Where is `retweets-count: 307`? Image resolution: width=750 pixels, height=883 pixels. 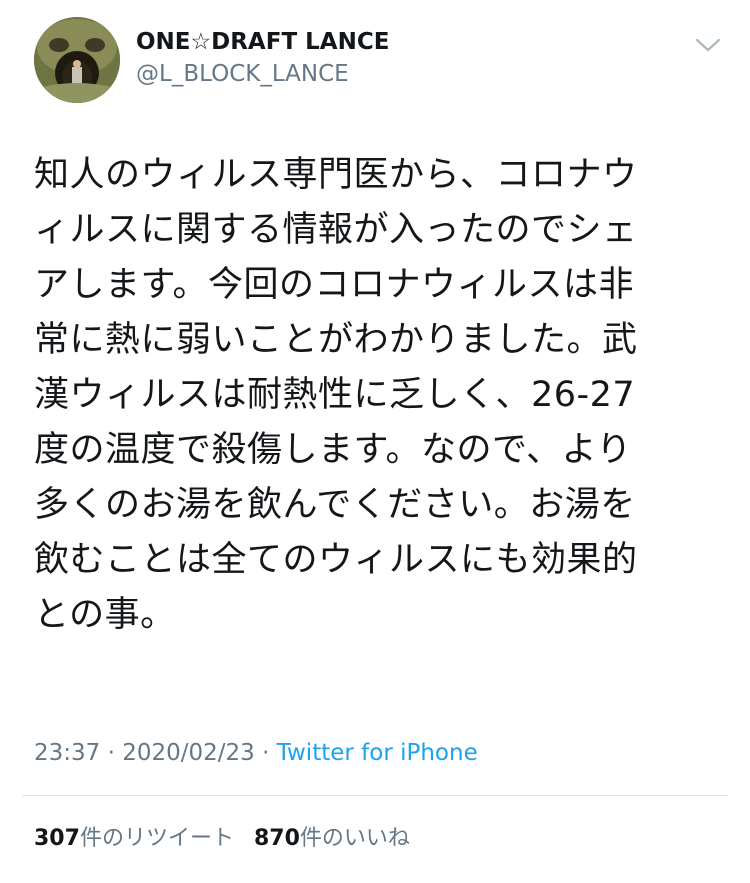
retweets-count: 307 is located at coordinates (57, 838).